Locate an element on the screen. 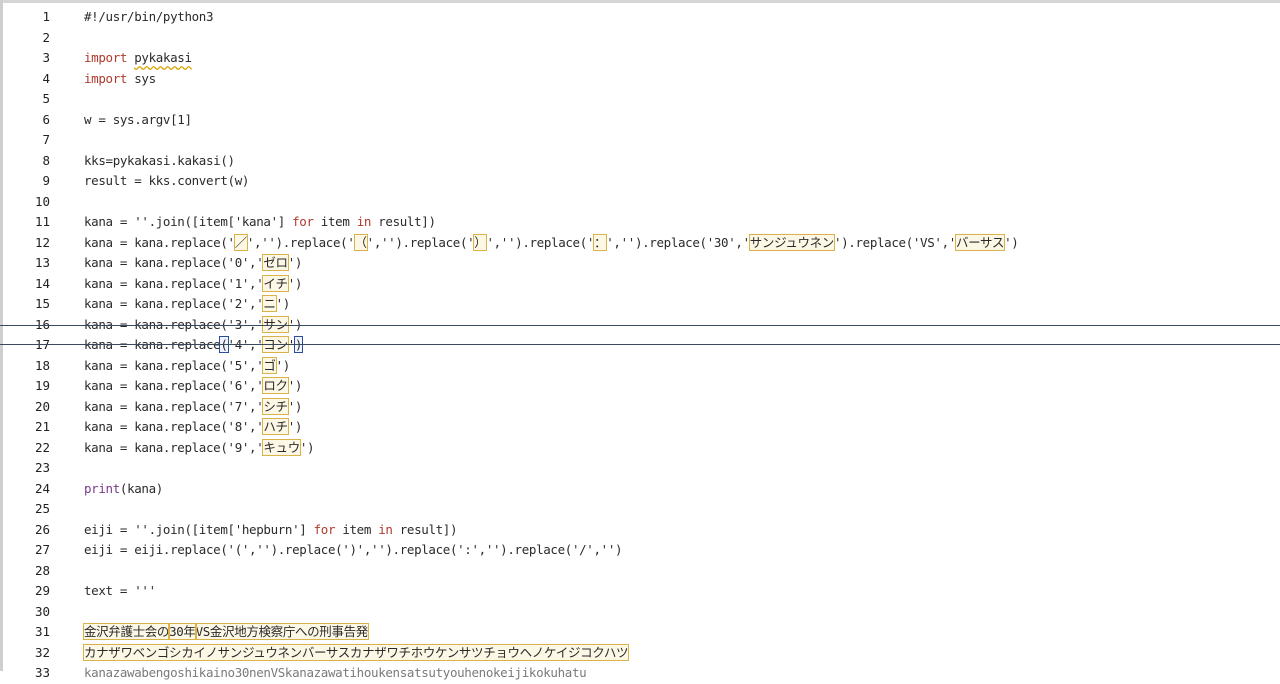 The width and height of the screenshot is (1280, 684). code-line: 4 import sys is located at coordinates (640, 79).